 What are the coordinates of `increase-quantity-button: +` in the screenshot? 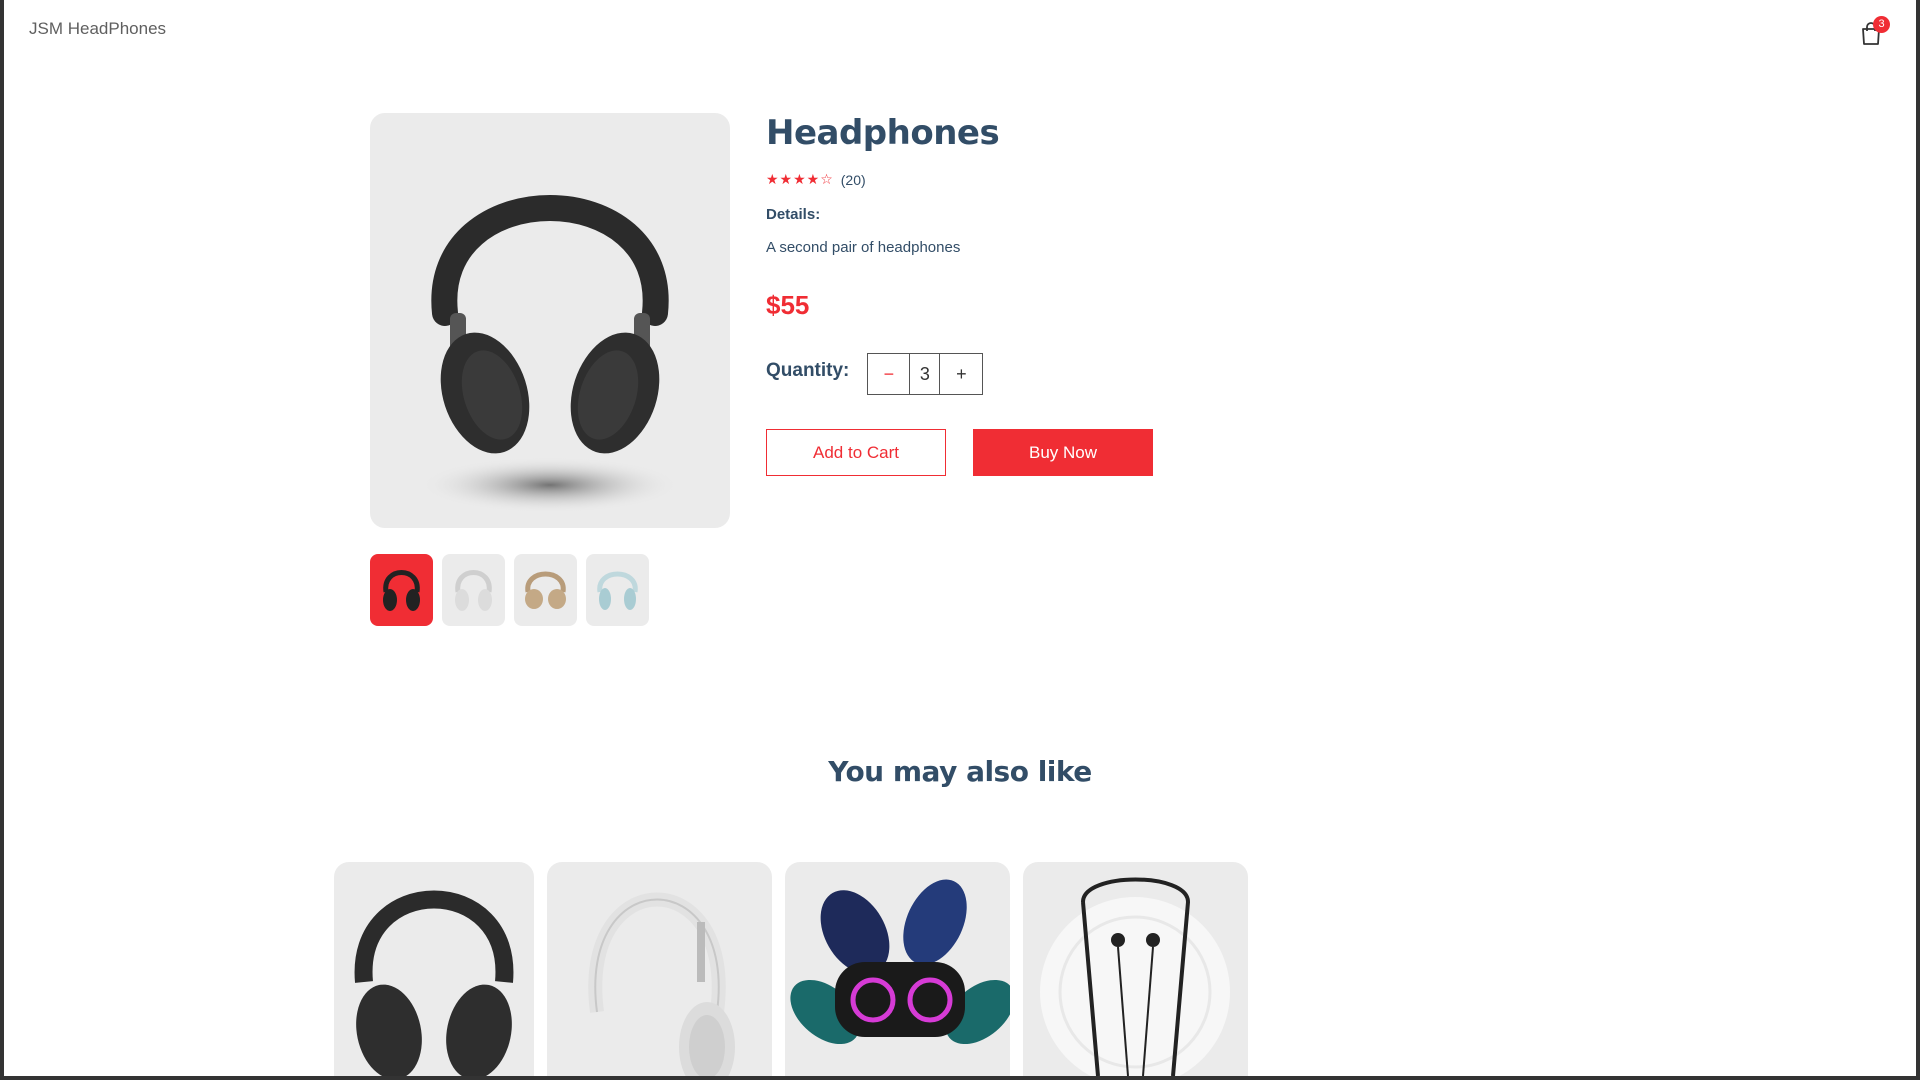 It's located at (961, 374).